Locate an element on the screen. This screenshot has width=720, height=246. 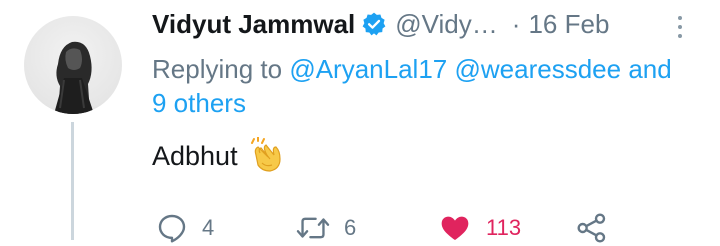
tweet-date: 16 Feb is located at coordinates (568, 24).